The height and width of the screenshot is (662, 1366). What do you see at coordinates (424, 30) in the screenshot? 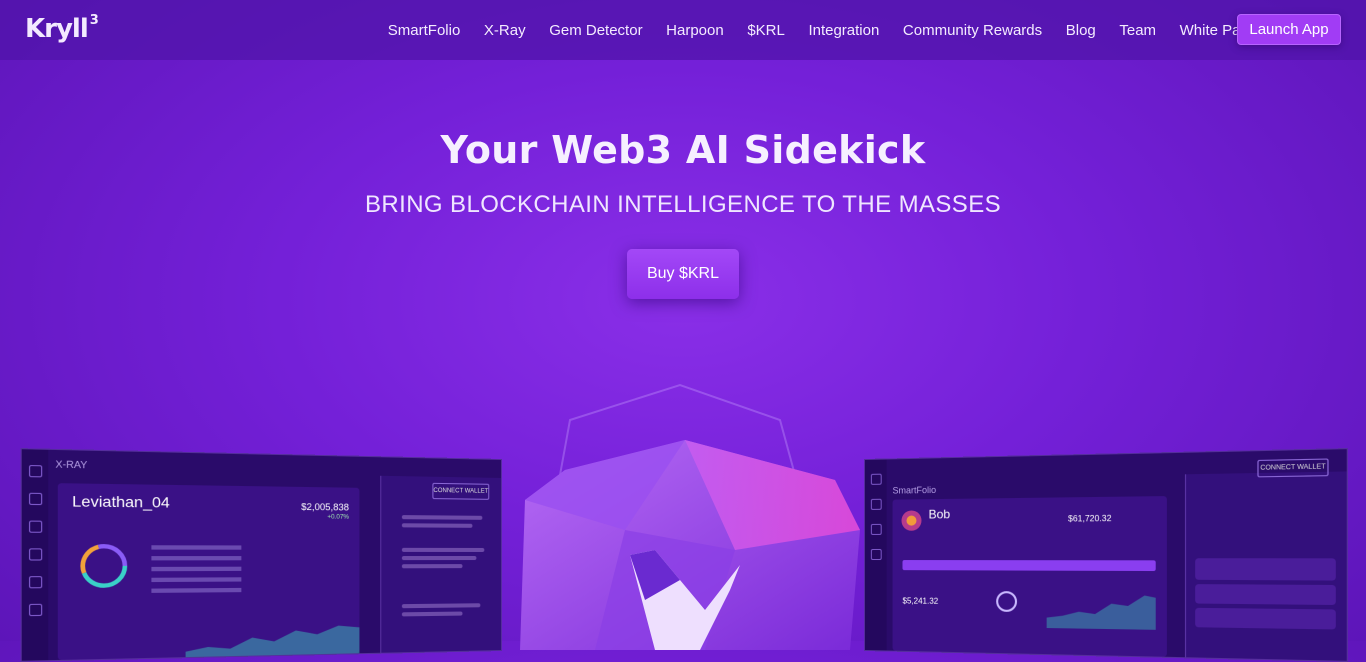
I see `nav-item-smartfolio: SmartFolio` at bounding box center [424, 30].